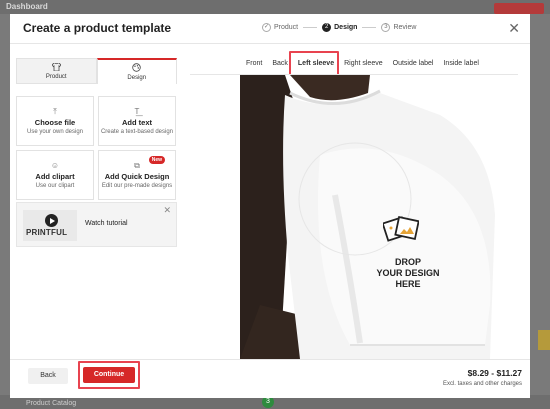 The image size is (550, 409). I want to click on option-subtitle: Use your own design, so click(55, 132).